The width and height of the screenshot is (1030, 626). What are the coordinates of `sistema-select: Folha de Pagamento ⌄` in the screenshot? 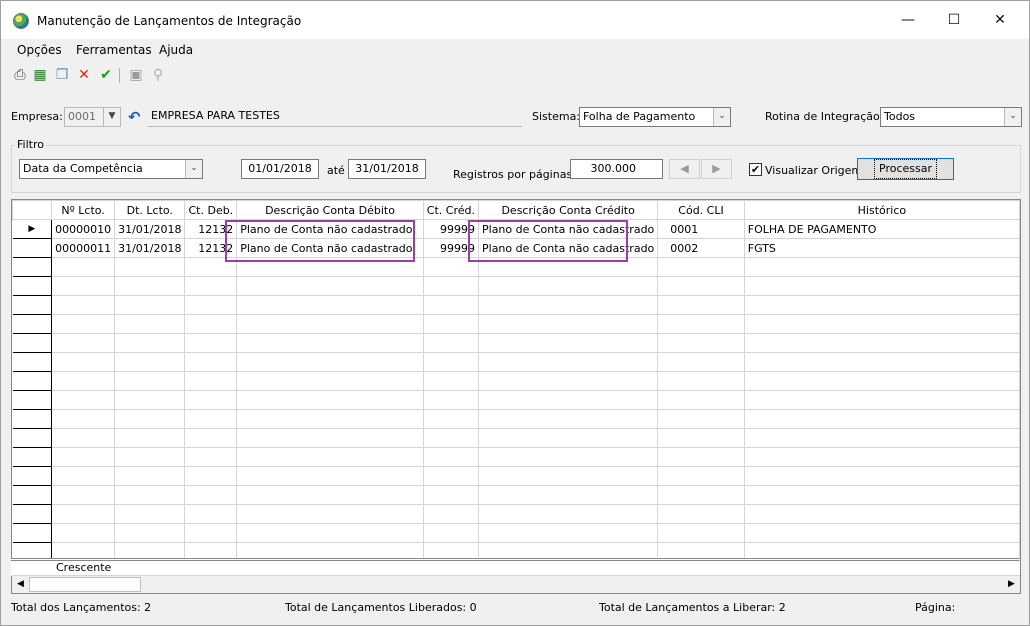 It's located at (655, 117).